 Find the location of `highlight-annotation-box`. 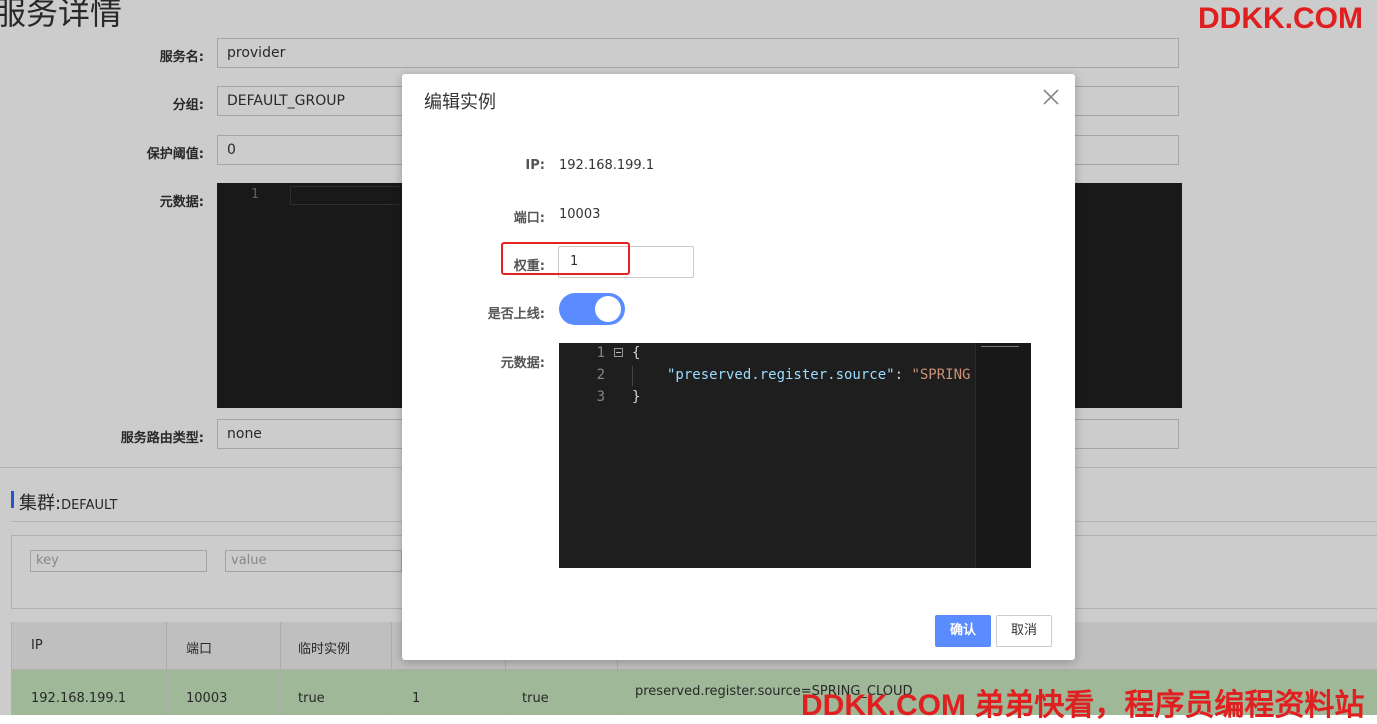

highlight-annotation-box is located at coordinates (565, 258).